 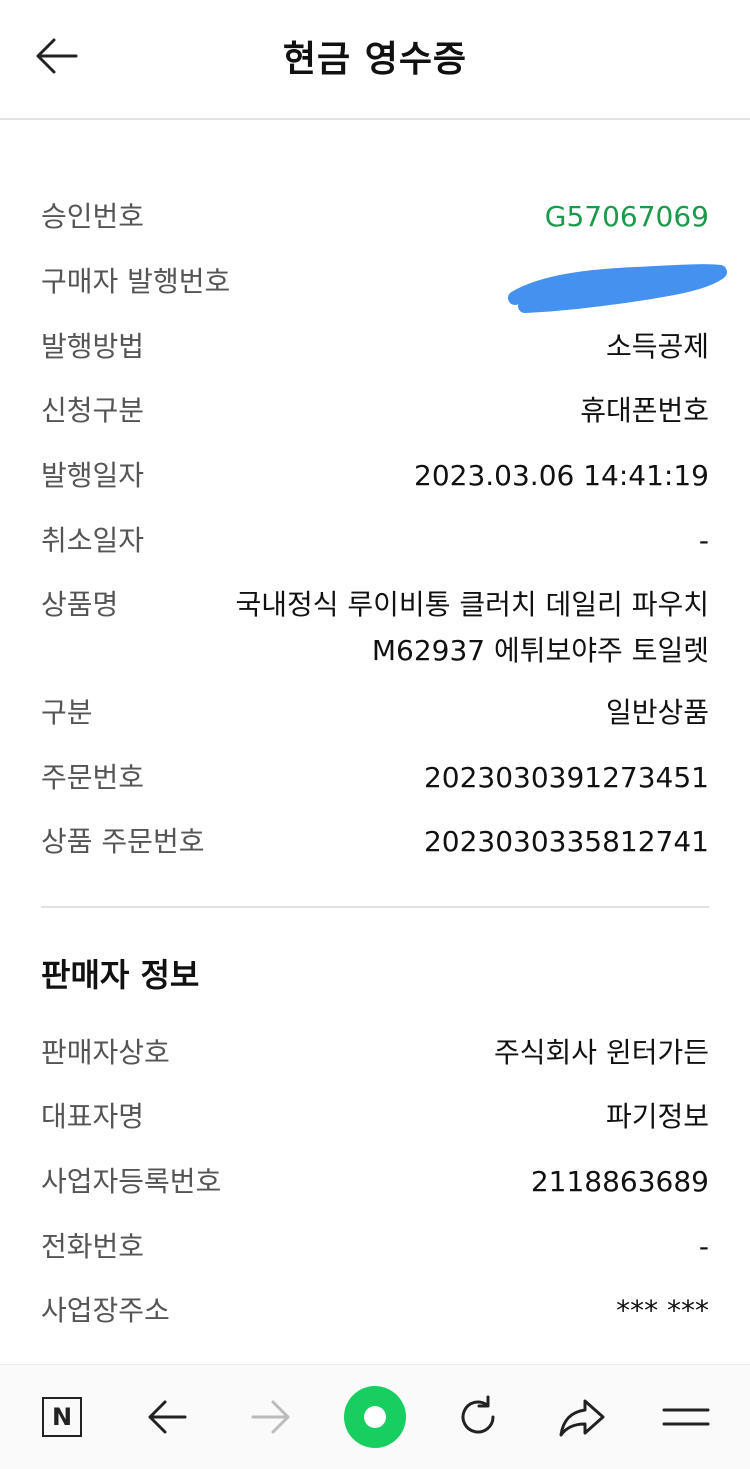 I want to click on representative-value: 파기정보, so click(x=657, y=1116).